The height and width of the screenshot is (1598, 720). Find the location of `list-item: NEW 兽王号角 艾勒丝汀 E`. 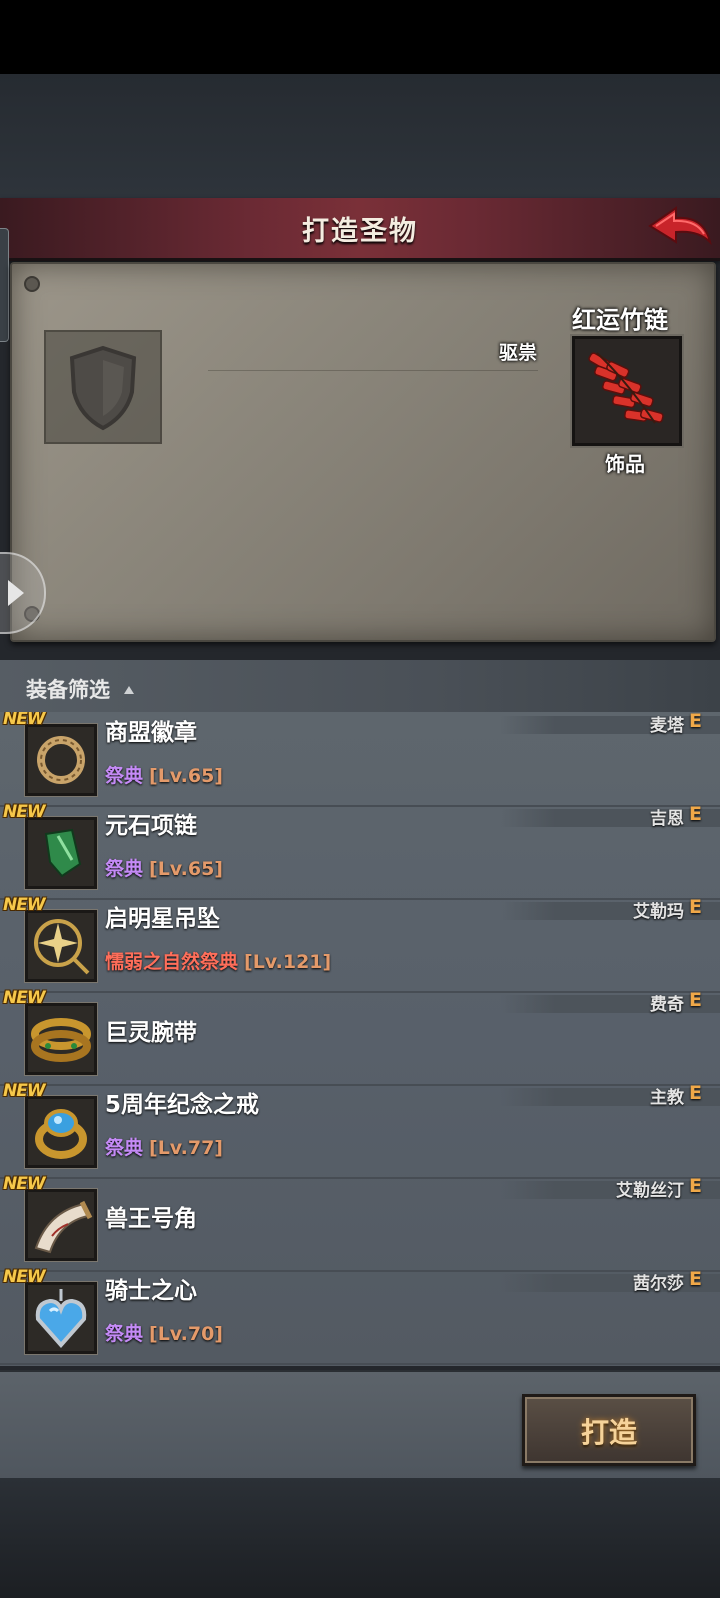

list-item: NEW 兽王号角 艾勒丝汀 E is located at coordinates (360, 1223).